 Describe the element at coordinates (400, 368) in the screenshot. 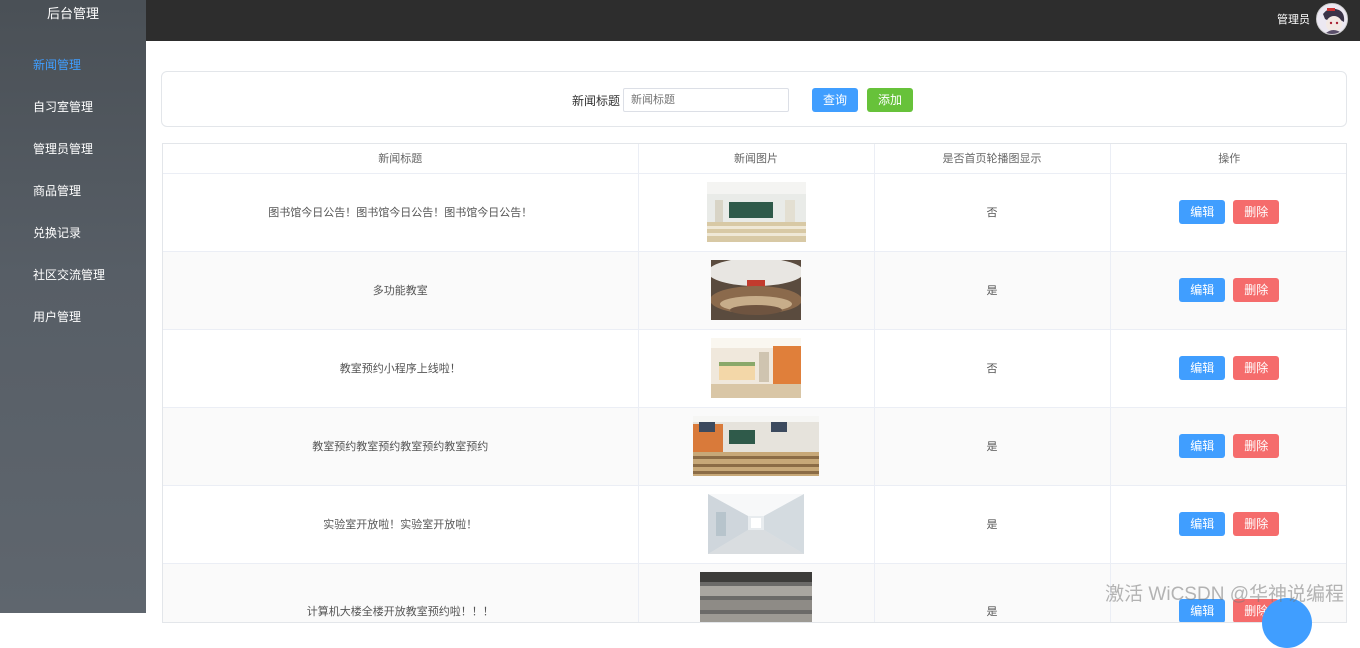

I see `news-title-cell: 教室预约小程序上线啦！` at that location.